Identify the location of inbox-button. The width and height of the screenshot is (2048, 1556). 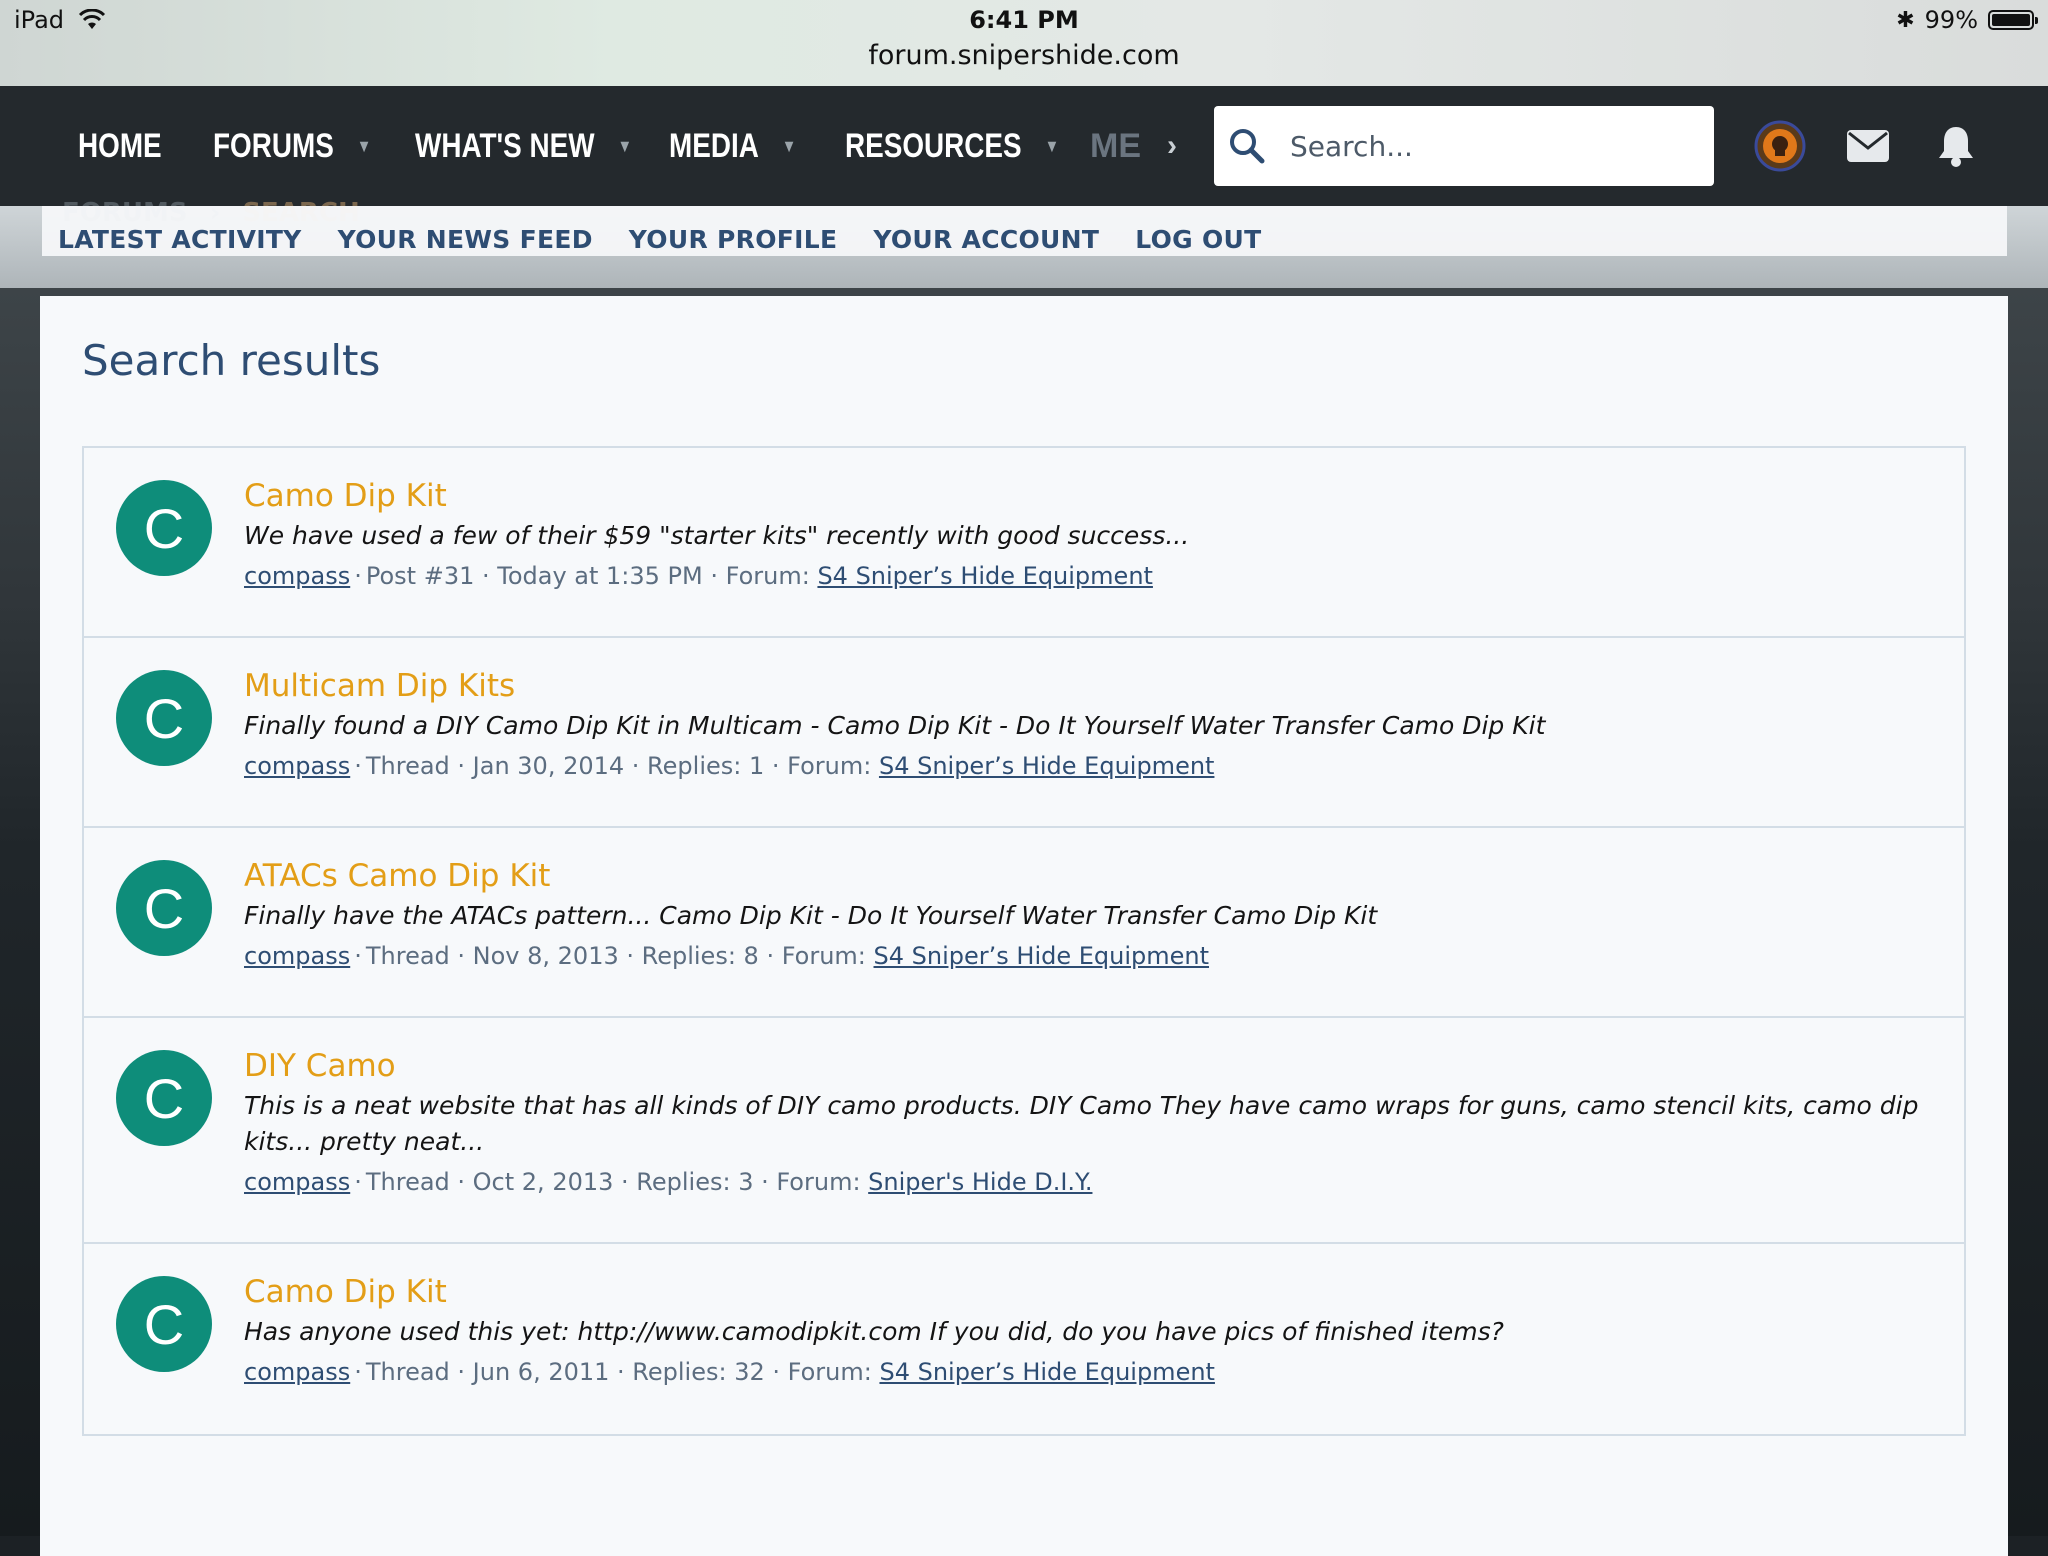
(1868, 146).